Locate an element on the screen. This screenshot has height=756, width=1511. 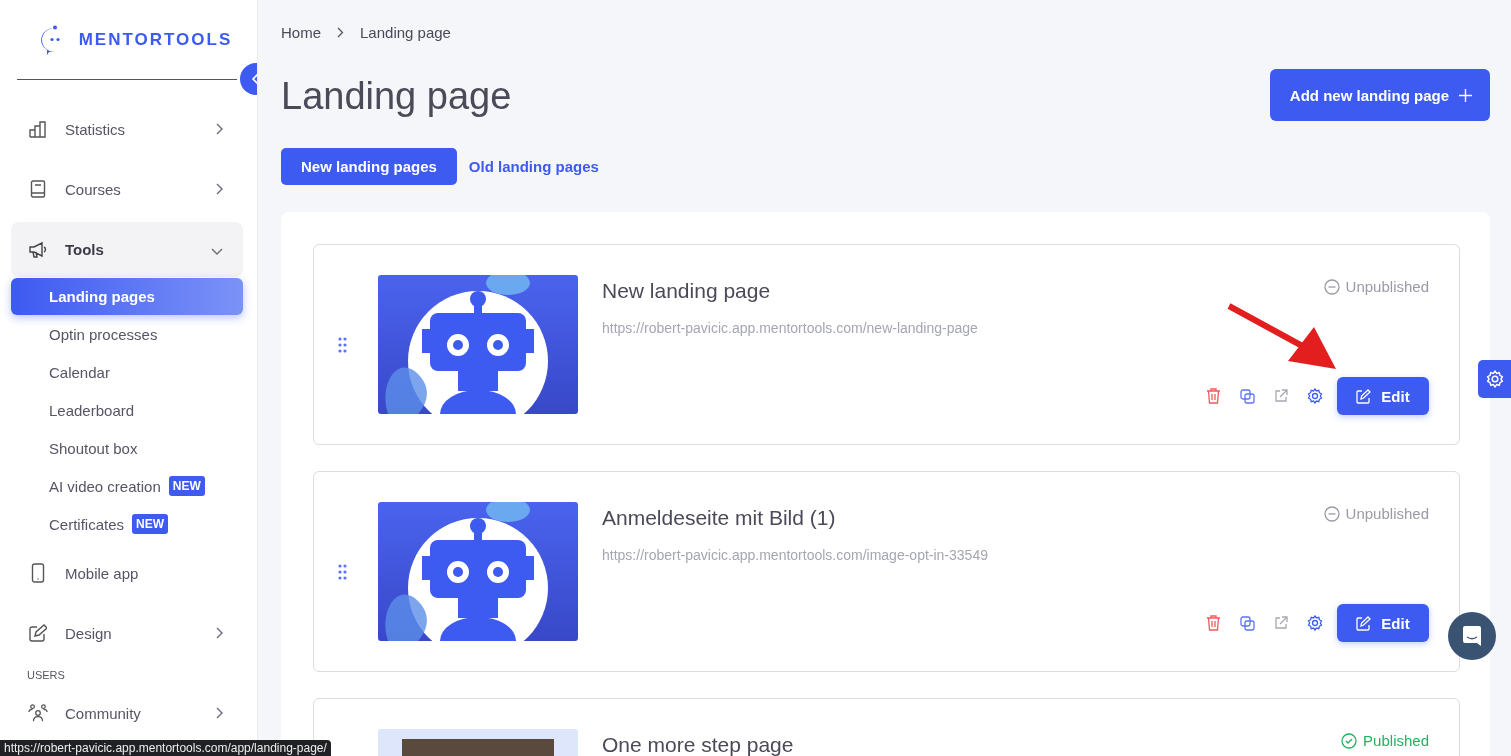
link-preview-url: https://robert-pavicic.app.mentortools.com/app/landing-page/ is located at coordinates (165, 748).